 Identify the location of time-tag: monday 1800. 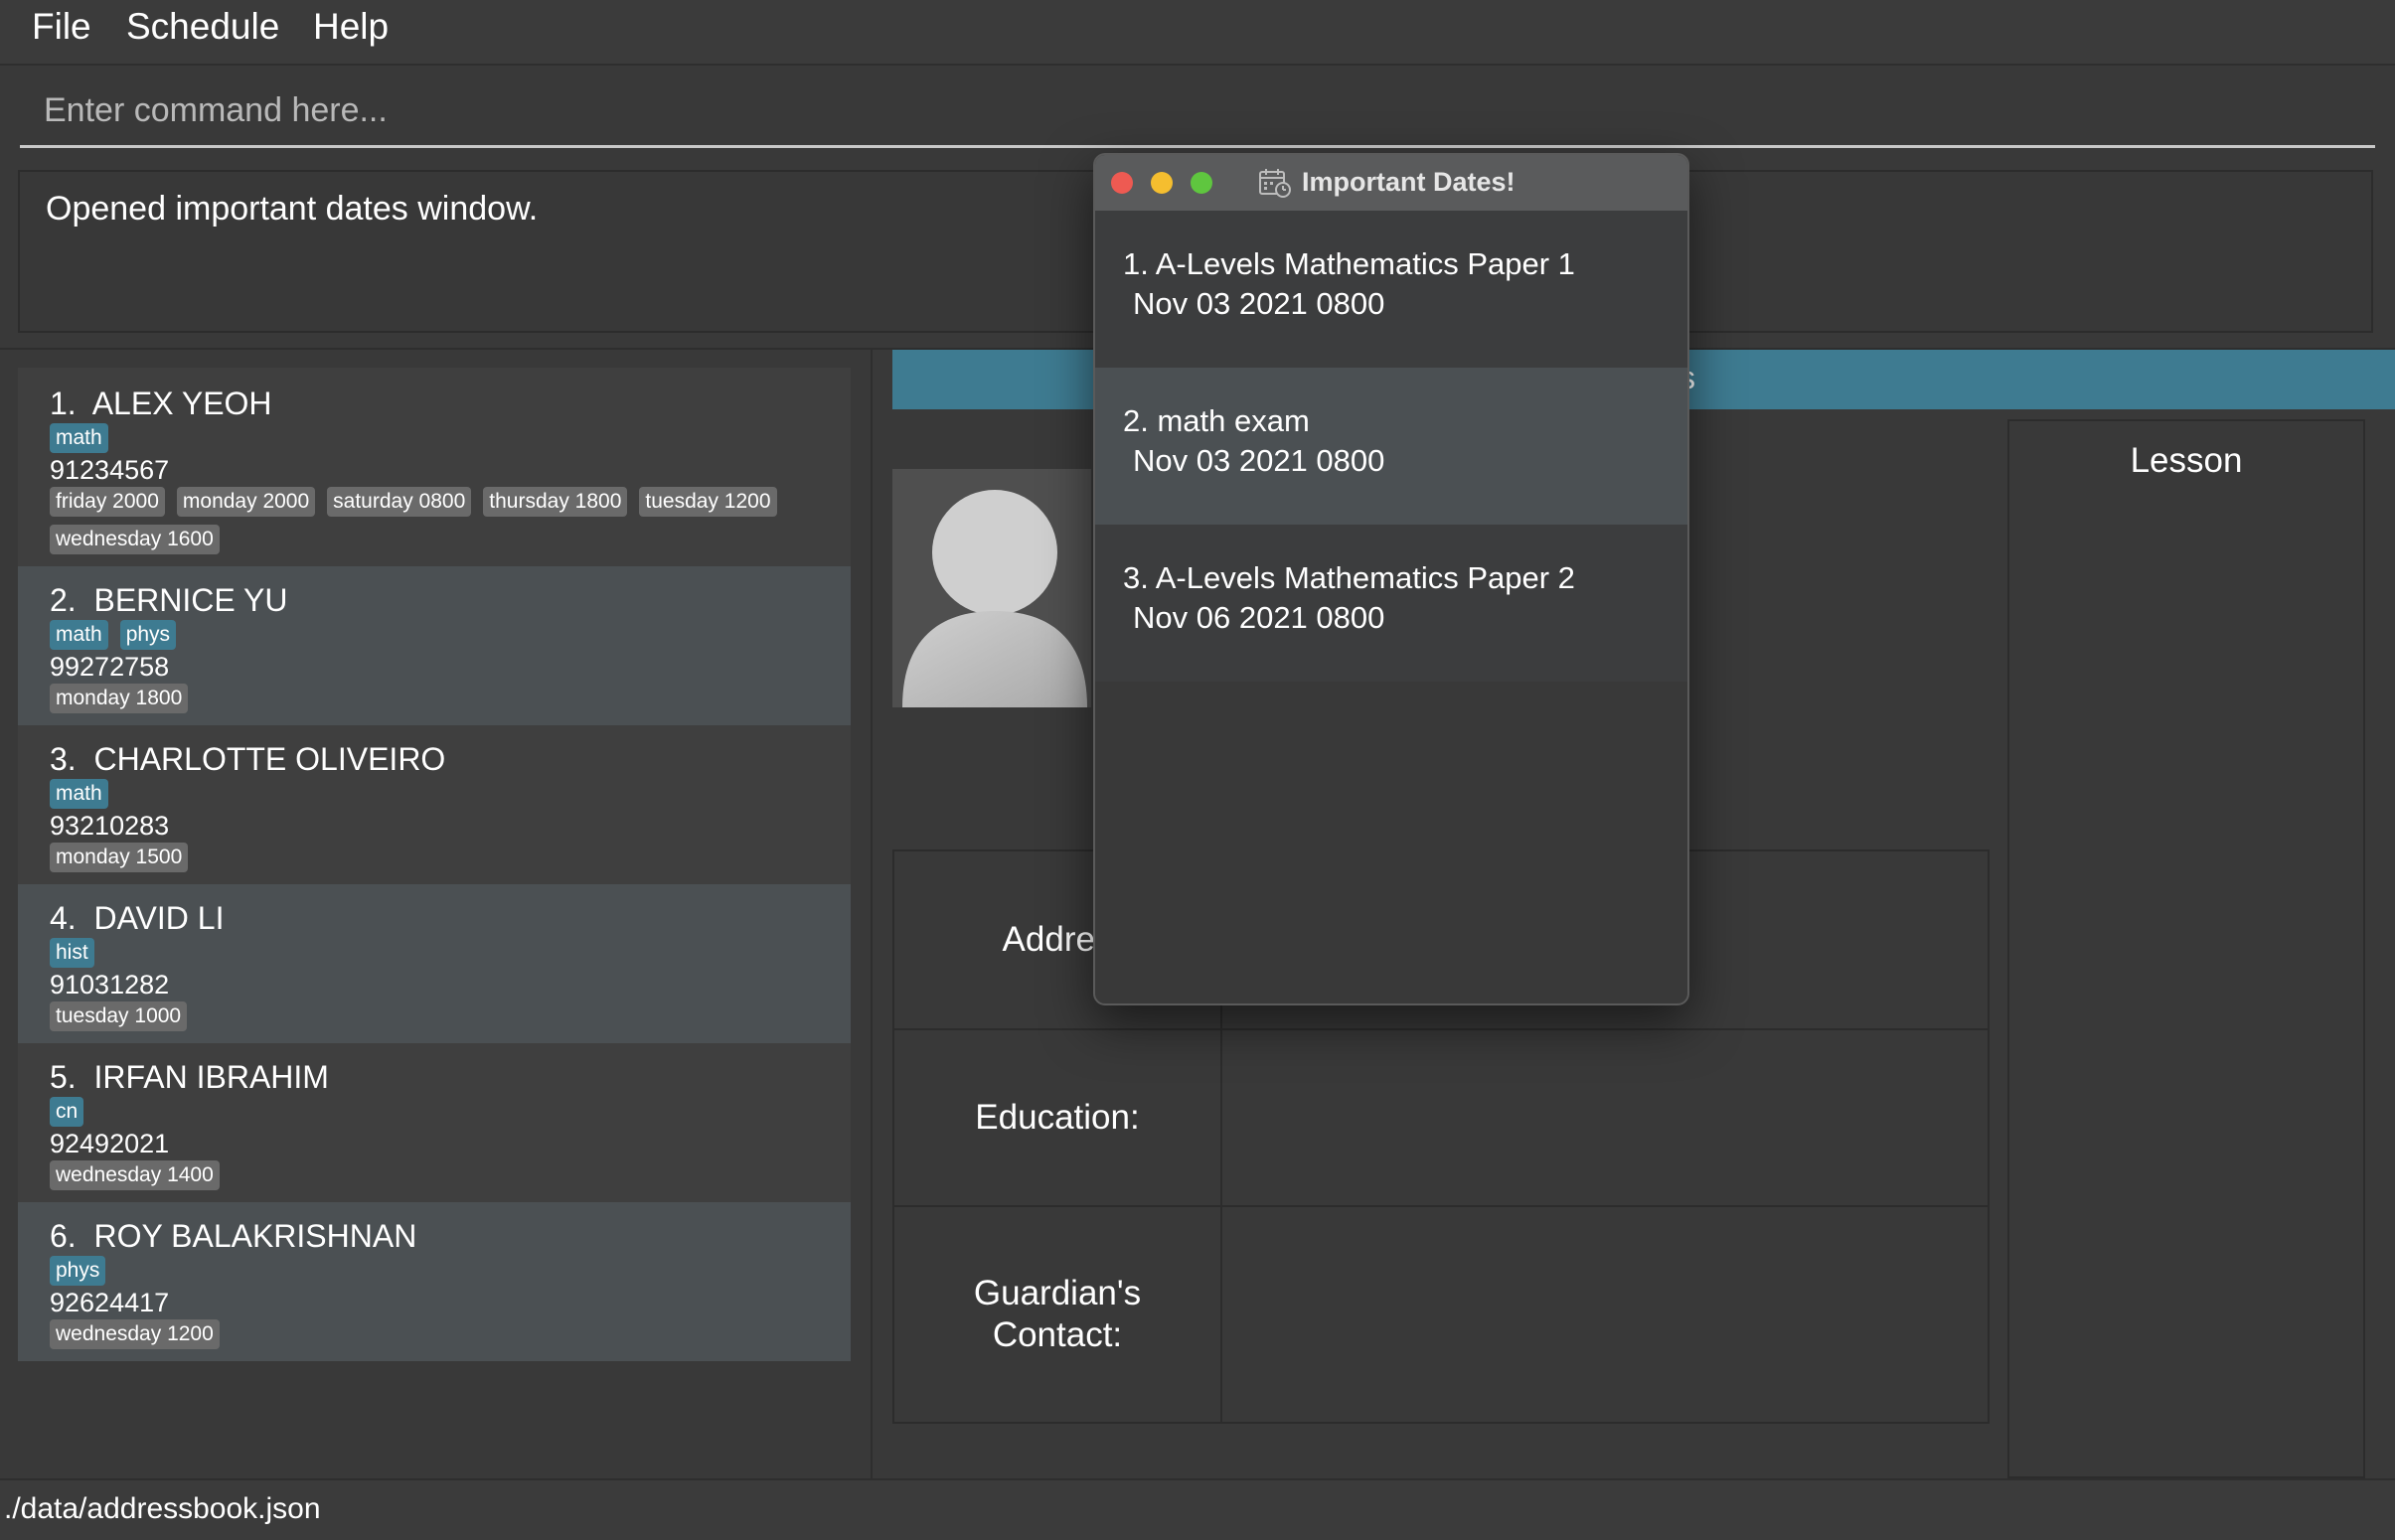
(119, 698).